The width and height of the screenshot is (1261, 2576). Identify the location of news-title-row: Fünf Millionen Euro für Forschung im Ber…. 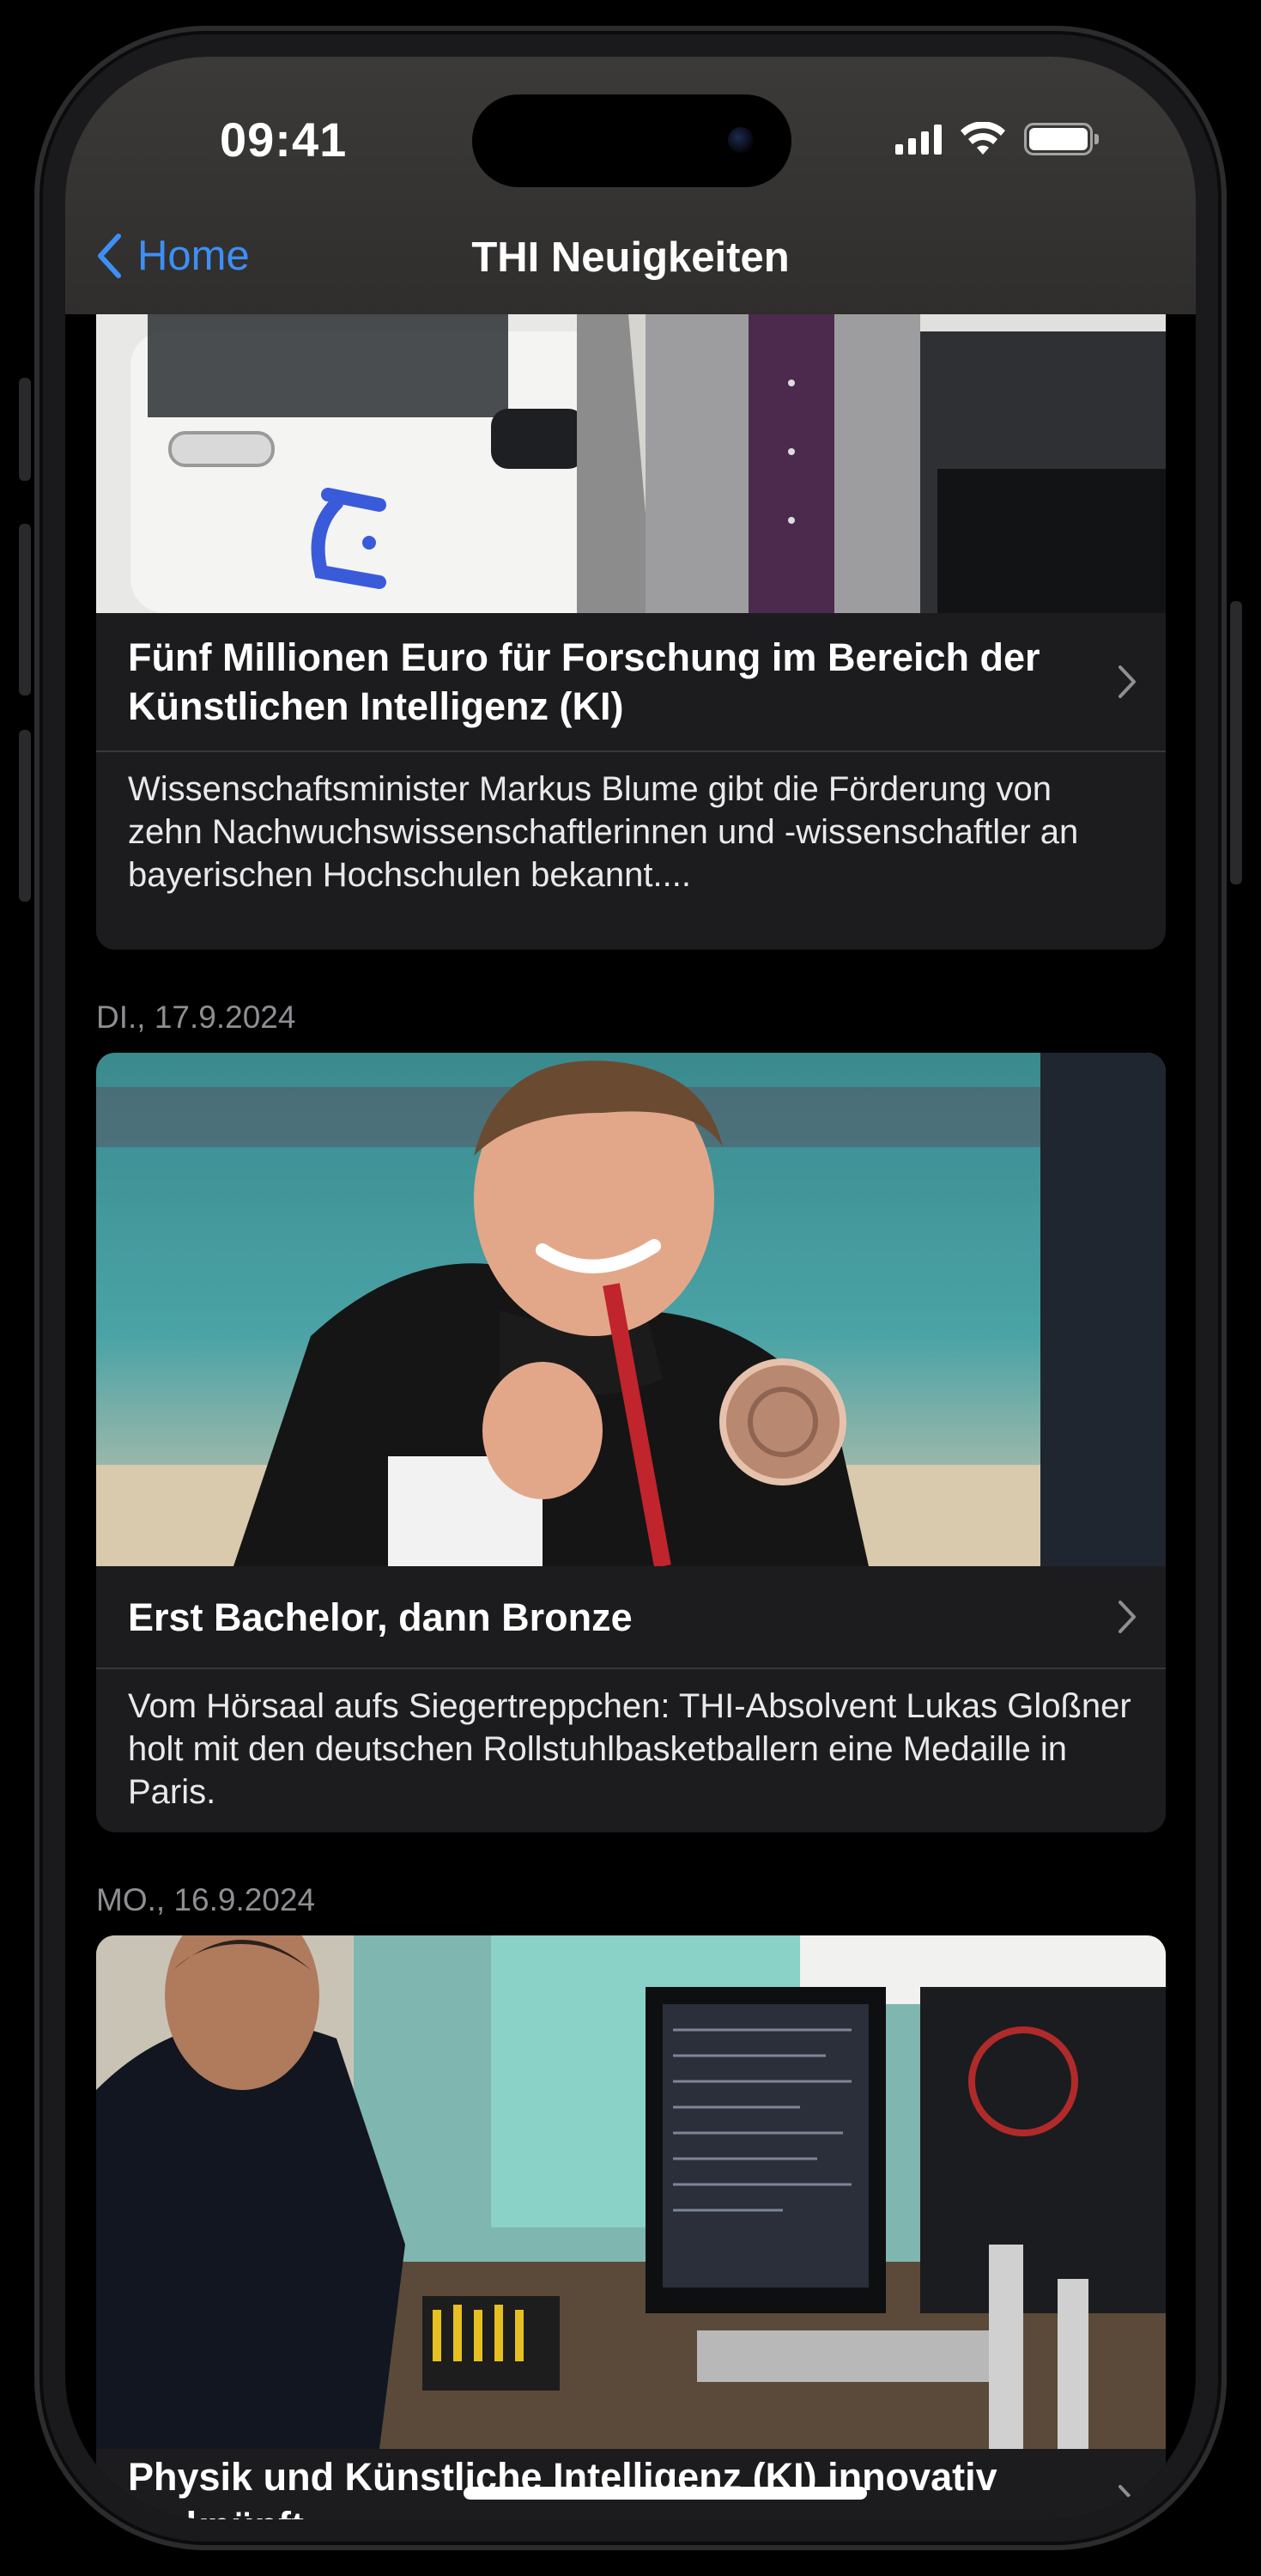
(631, 682).